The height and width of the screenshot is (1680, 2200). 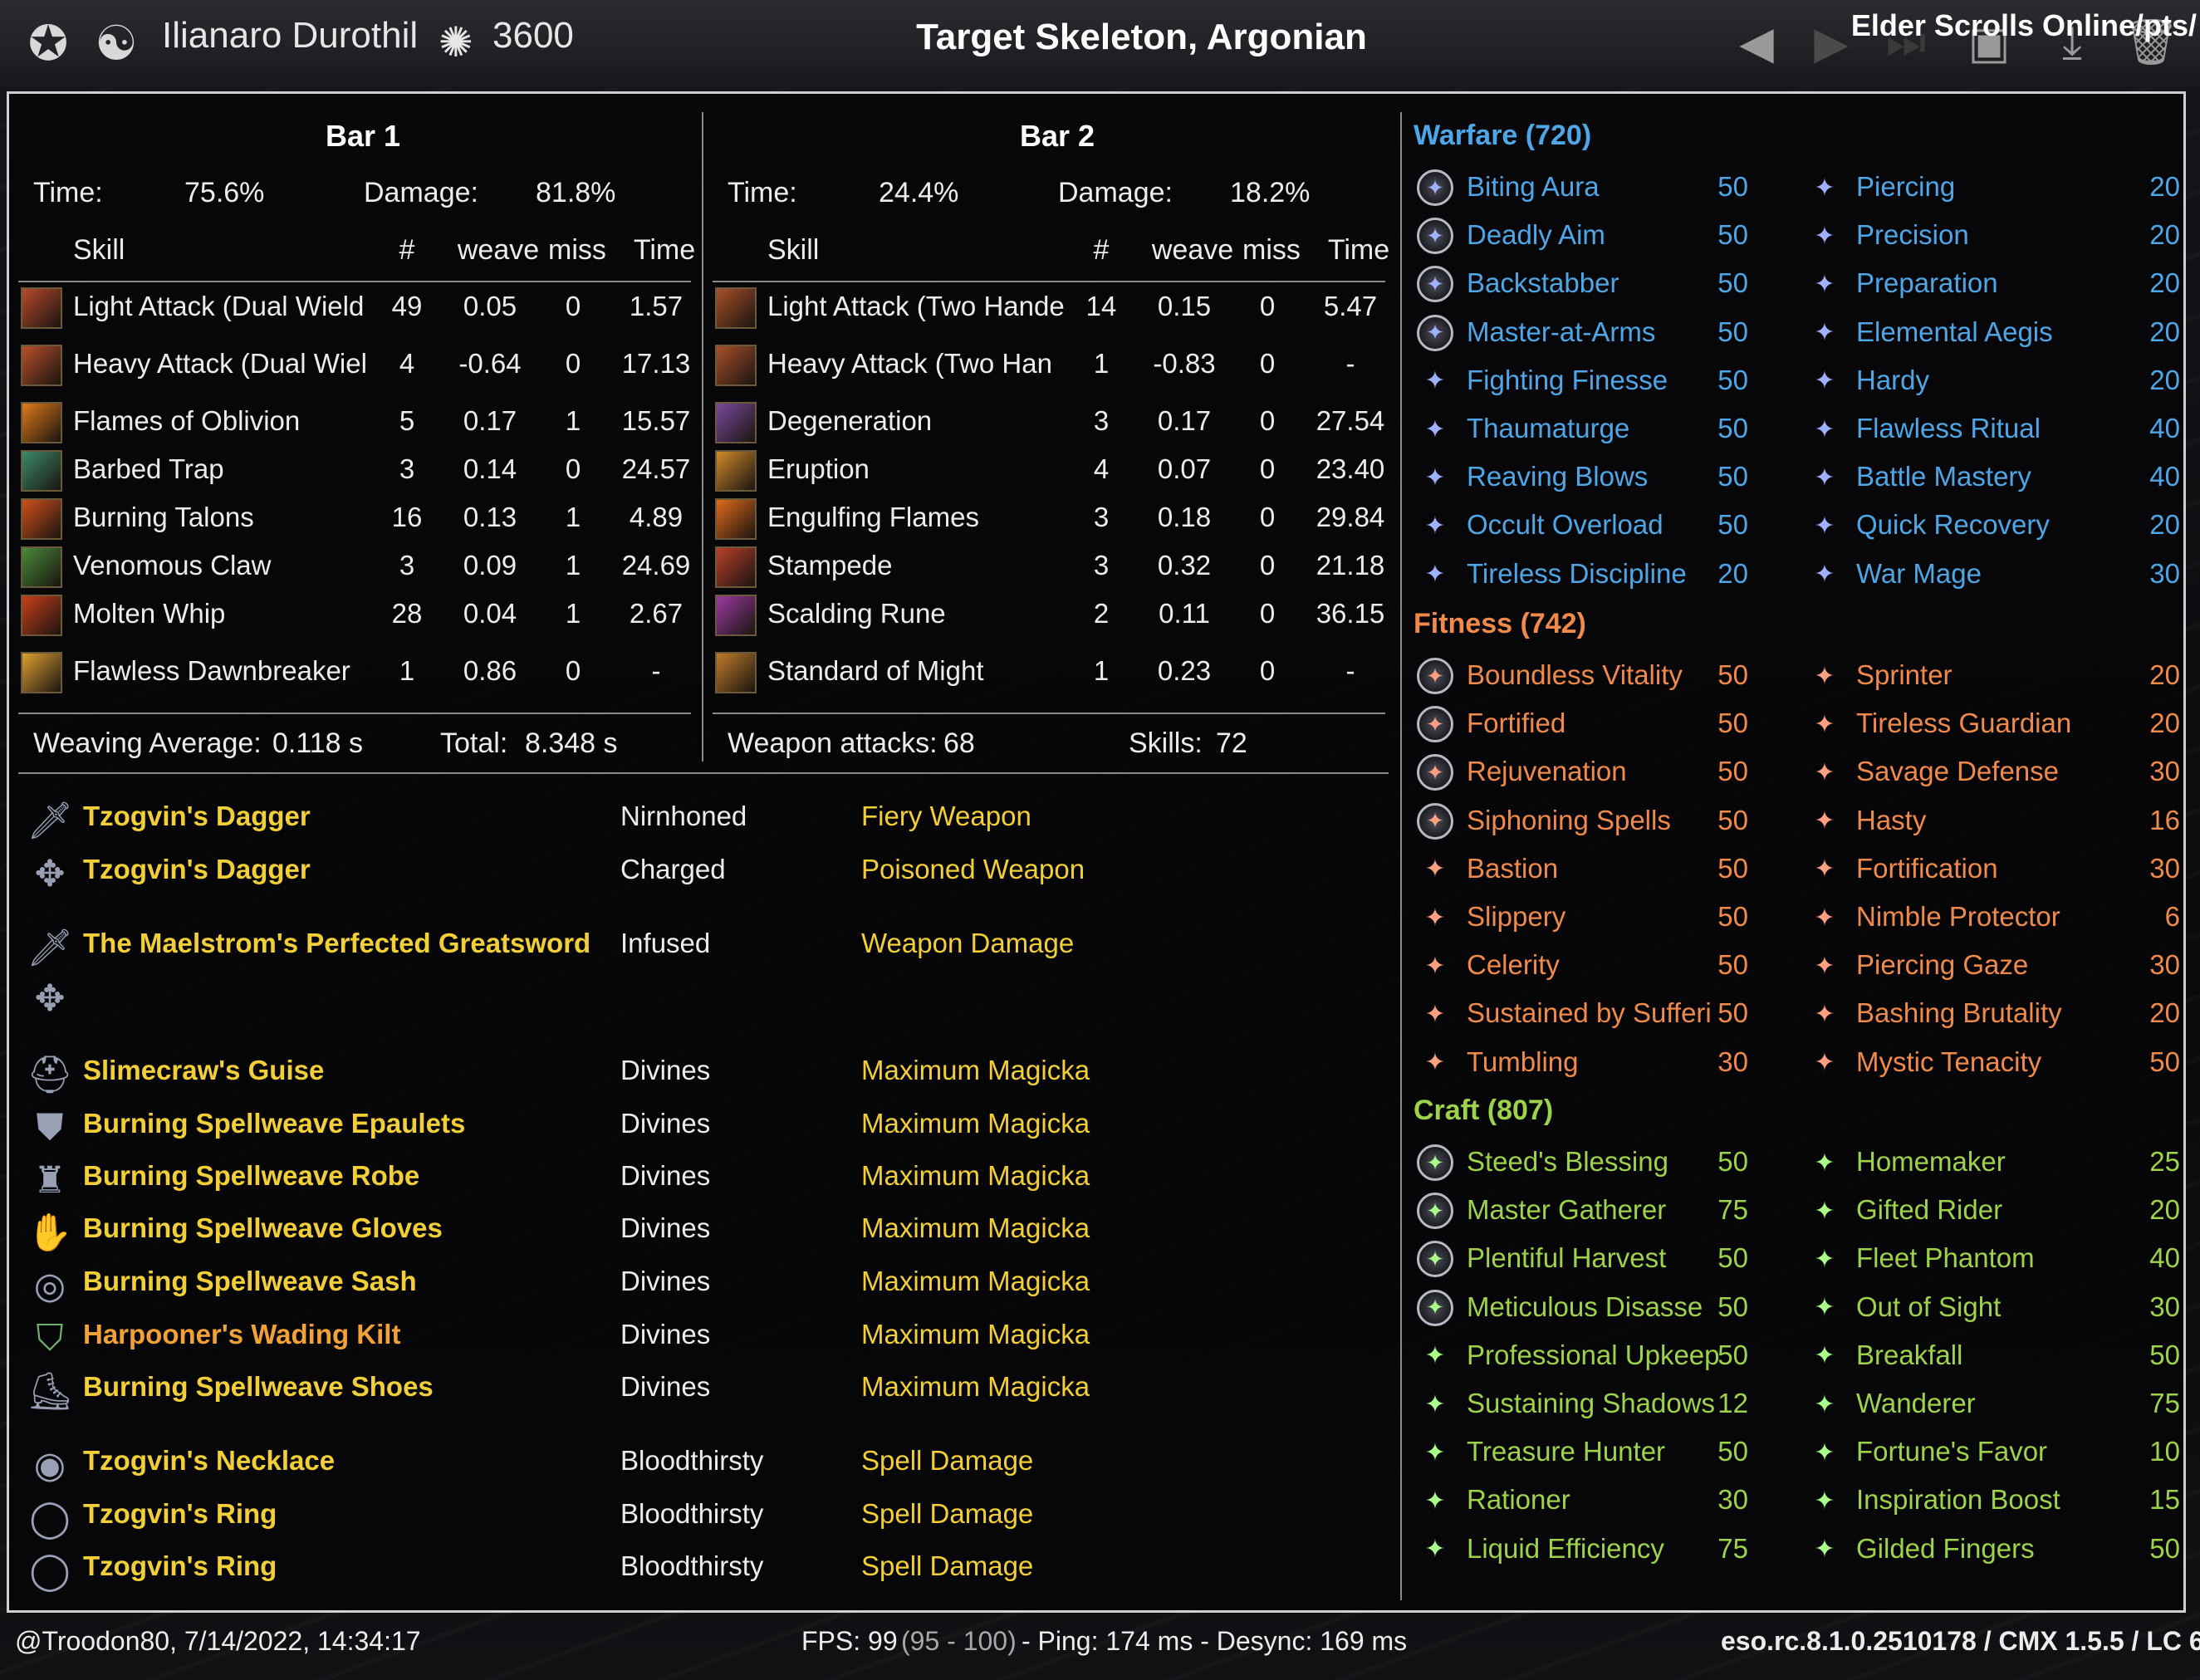 What do you see at coordinates (916, 306) in the screenshot?
I see `skill-name: Light Attack (Two Hande` at bounding box center [916, 306].